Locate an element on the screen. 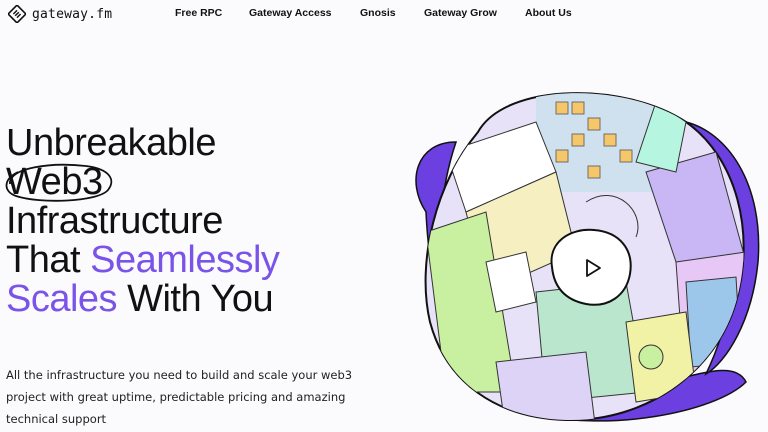 This screenshot has height=432, width=768. hero-title-scales: Scales is located at coordinates (62, 299).